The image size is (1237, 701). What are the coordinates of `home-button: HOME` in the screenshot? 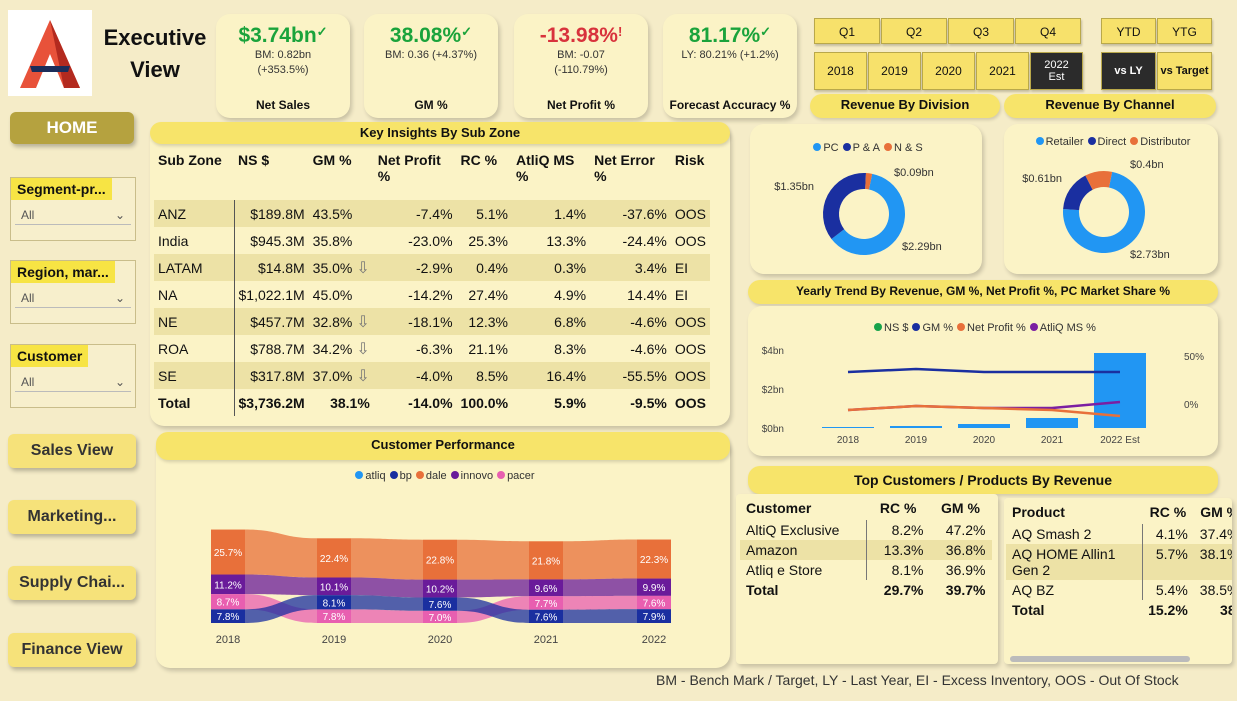 It's located at (72, 128).